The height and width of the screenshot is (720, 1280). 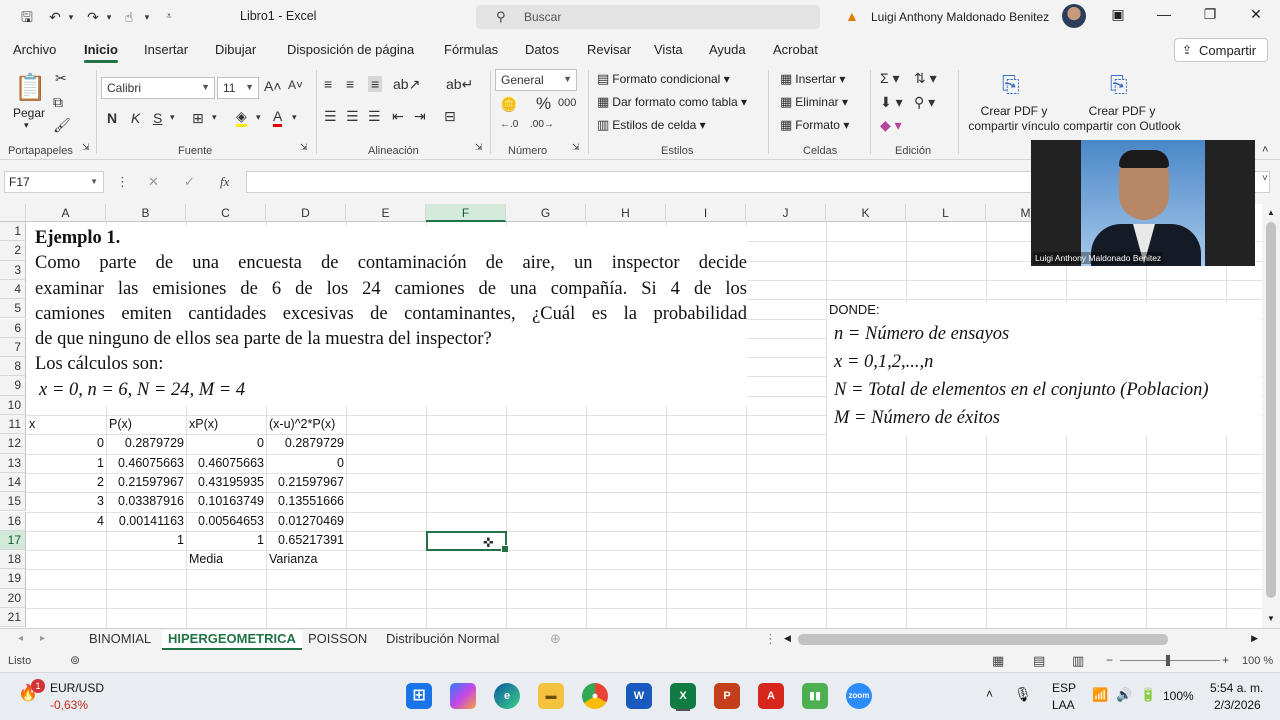 What do you see at coordinates (145, 540) in the screenshot?
I see `sum-probability-cell: 1` at bounding box center [145, 540].